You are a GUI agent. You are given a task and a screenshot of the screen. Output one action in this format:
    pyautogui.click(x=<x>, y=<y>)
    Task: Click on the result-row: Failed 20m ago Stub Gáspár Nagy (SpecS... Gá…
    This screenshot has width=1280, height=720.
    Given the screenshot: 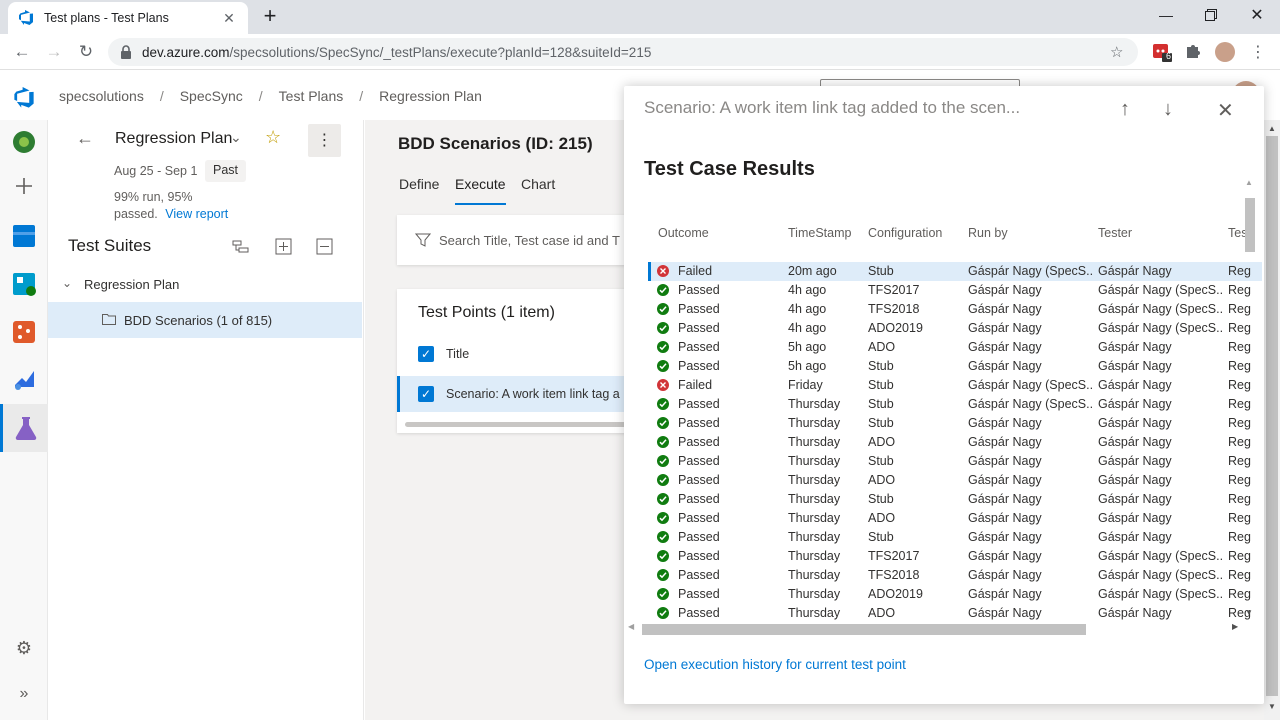 What is the action you would take?
    pyautogui.click(x=955, y=271)
    